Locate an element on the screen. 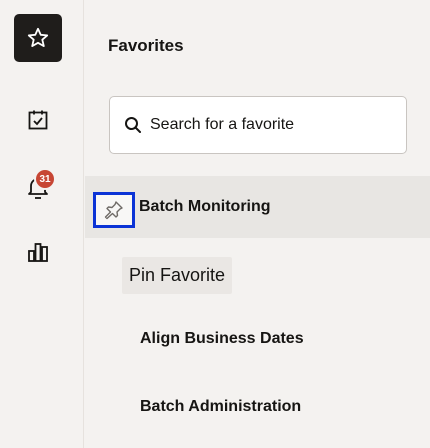 This screenshot has height=448, width=430. star-icon is located at coordinates (38, 37).